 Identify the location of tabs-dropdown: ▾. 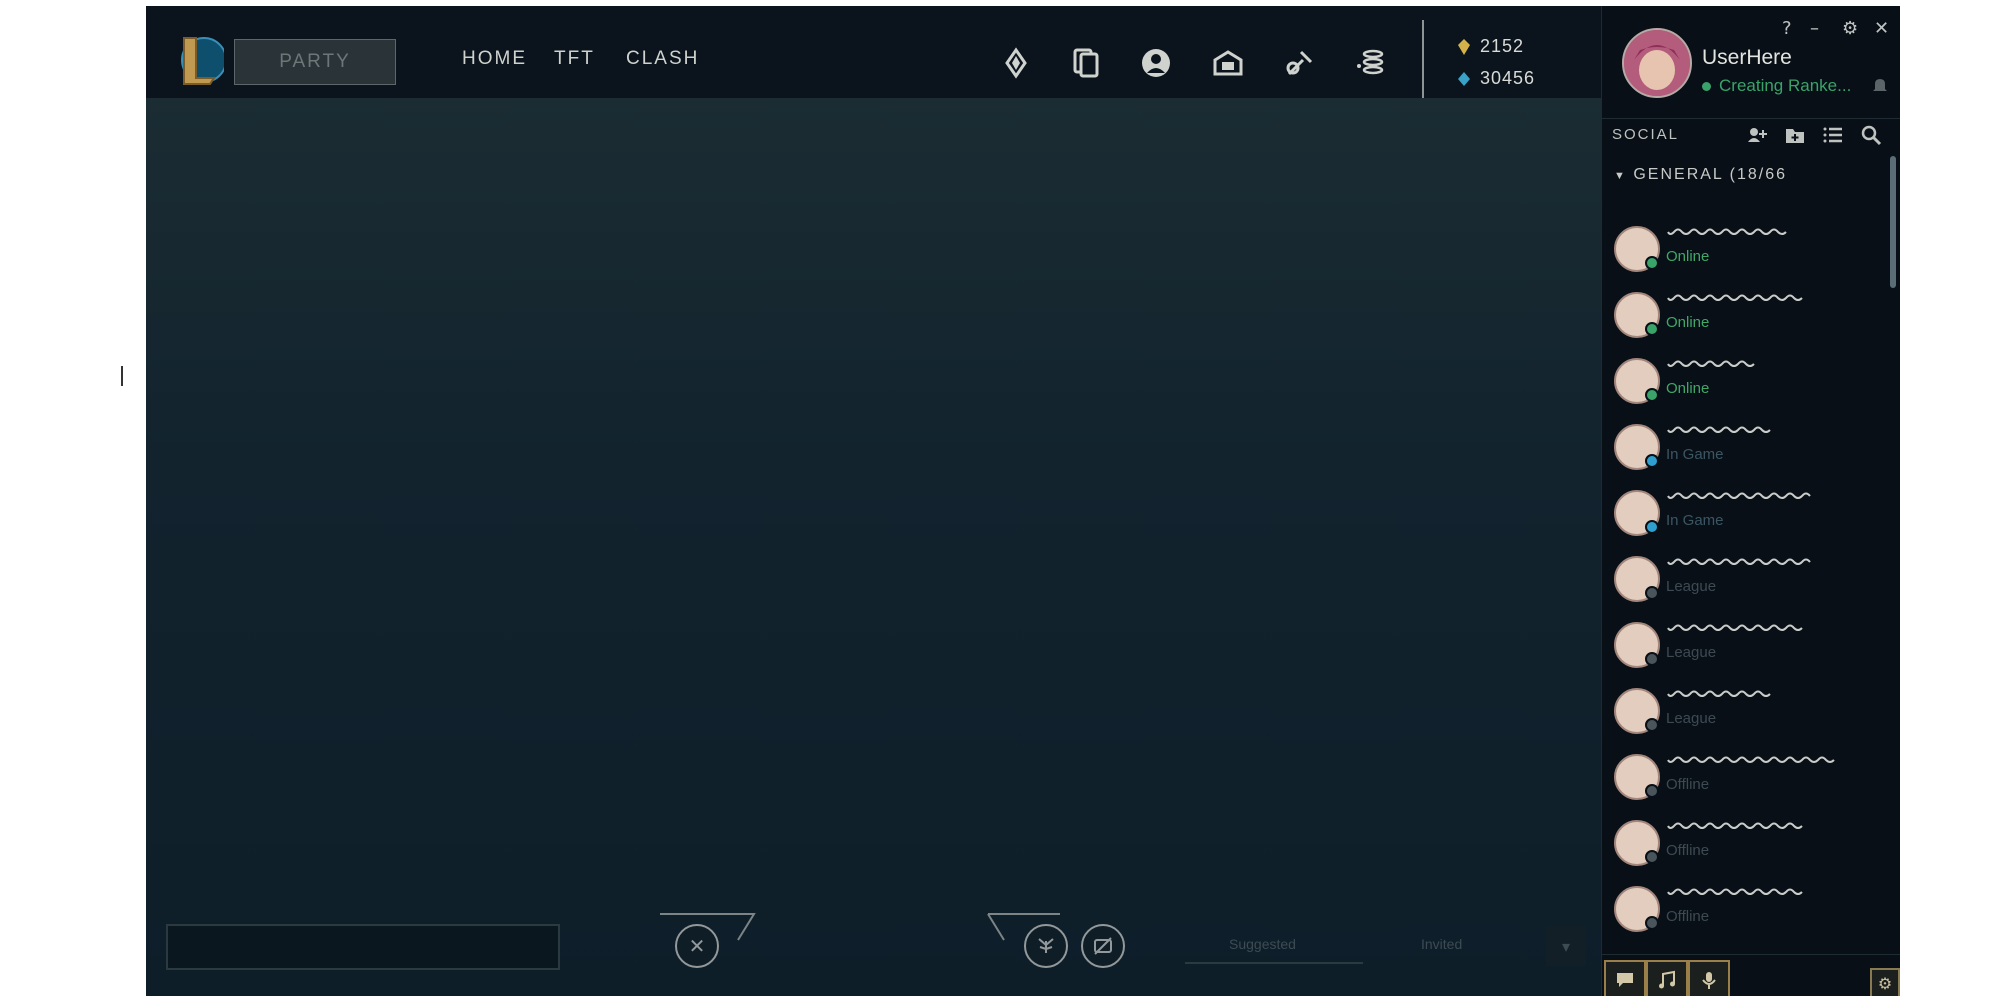
(1566, 946).